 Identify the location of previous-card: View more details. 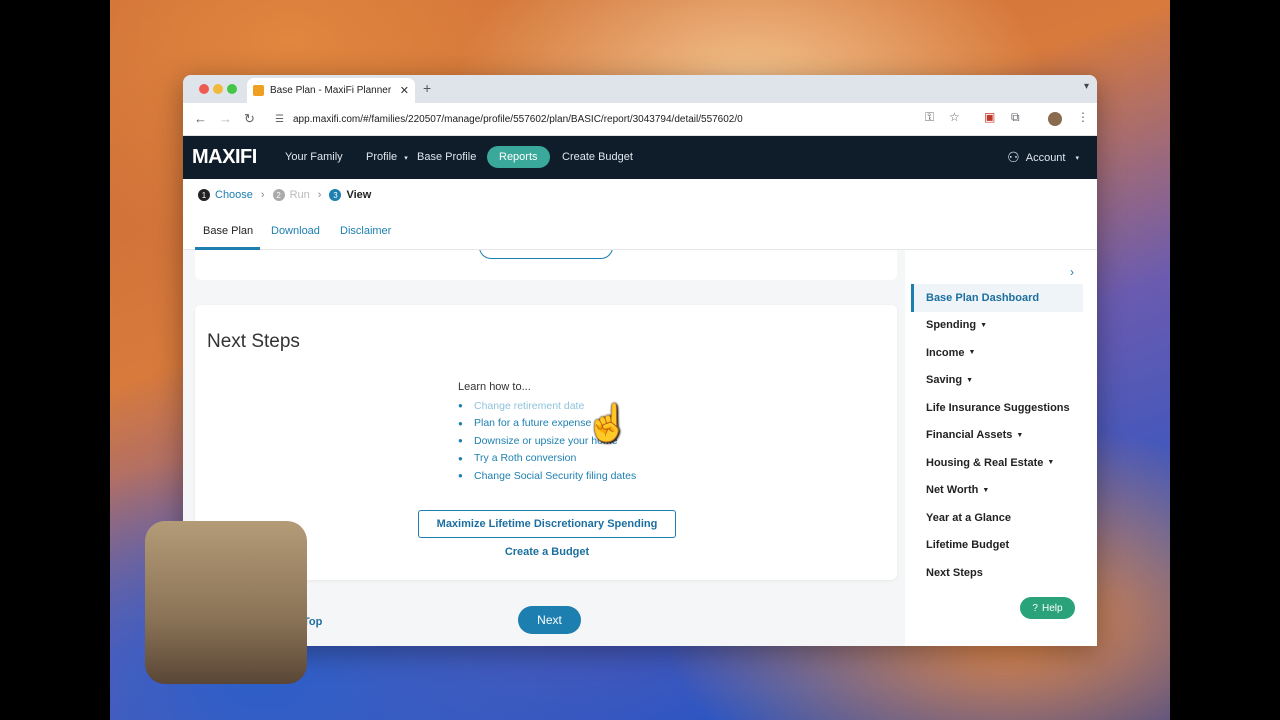
(546, 265).